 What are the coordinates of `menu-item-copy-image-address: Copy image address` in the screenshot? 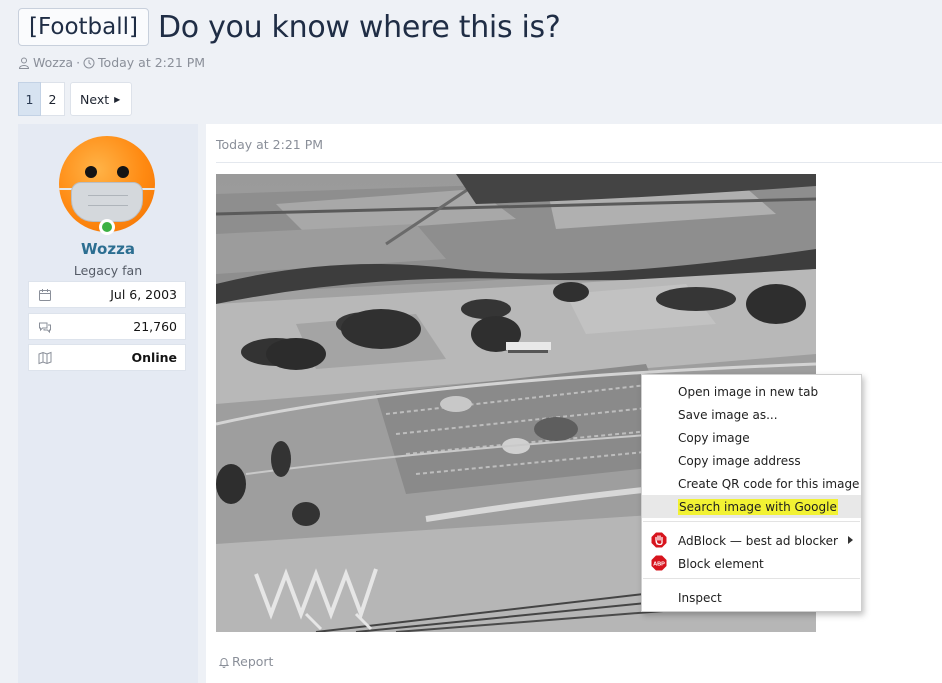 It's located at (751, 460).